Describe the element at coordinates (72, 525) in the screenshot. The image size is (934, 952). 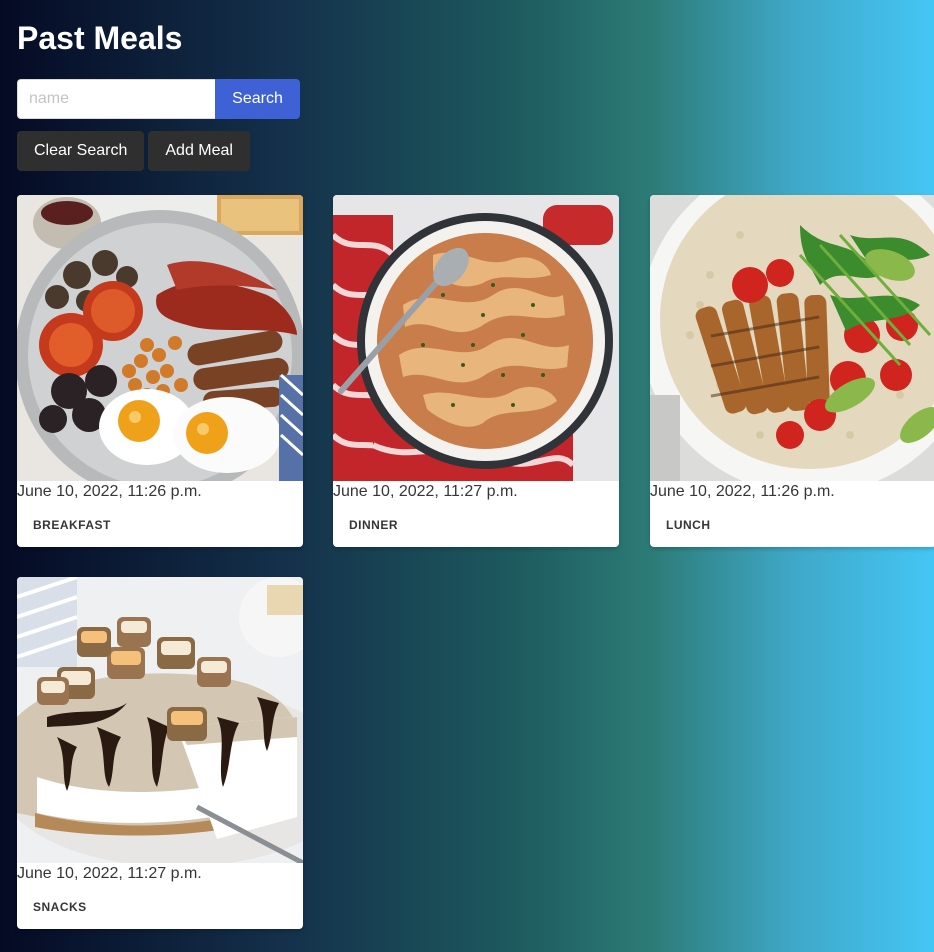
I see `meal-category-tag: BREAKFAST` at that location.